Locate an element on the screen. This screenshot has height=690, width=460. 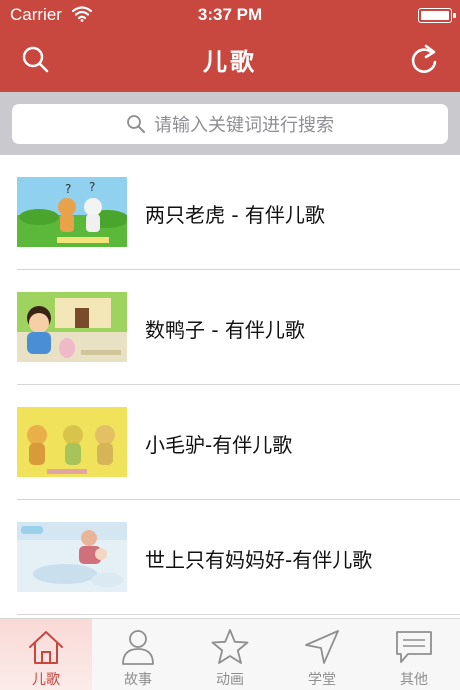
song-title: 世上只有妈妈好-有伴儿歌 is located at coordinates (259, 560).